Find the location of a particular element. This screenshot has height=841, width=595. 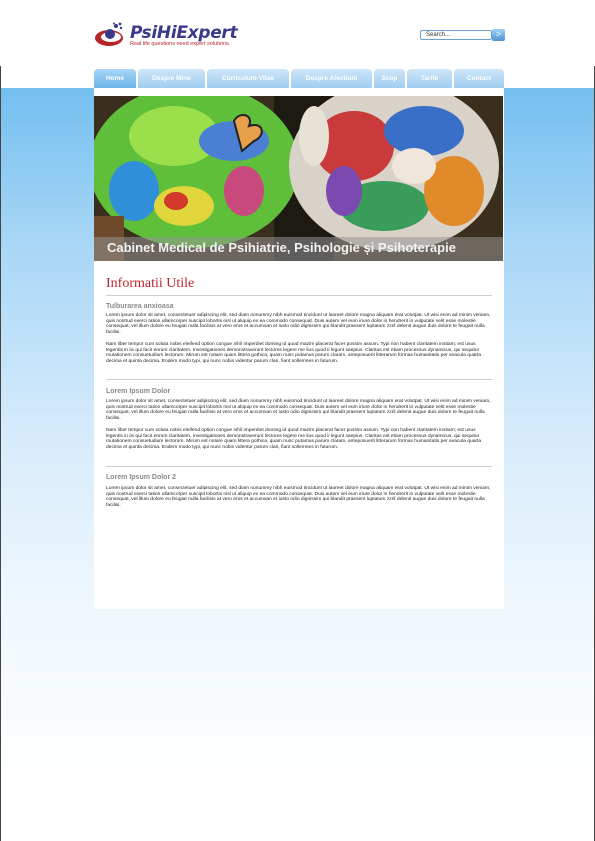

logo-name-part2: Expert is located at coordinates (207, 33).